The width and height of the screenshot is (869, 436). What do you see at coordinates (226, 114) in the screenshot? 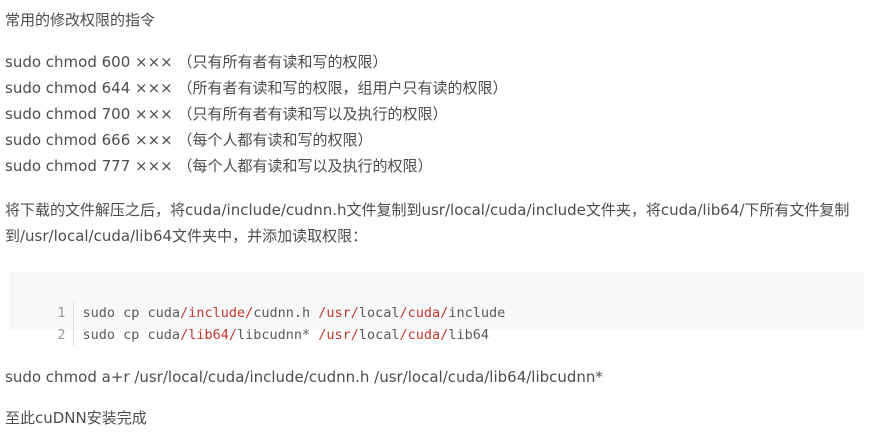
I see `permission-line-700: sudo chmod 700 ××× （只有所有者有读和写以及执行的权限）` at bounding box center [226, 114].